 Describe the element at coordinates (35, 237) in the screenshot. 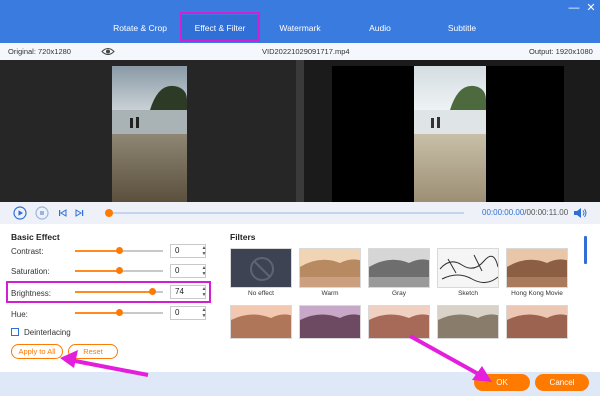

I see `basic-effect-title: Basic Effect` at that location.